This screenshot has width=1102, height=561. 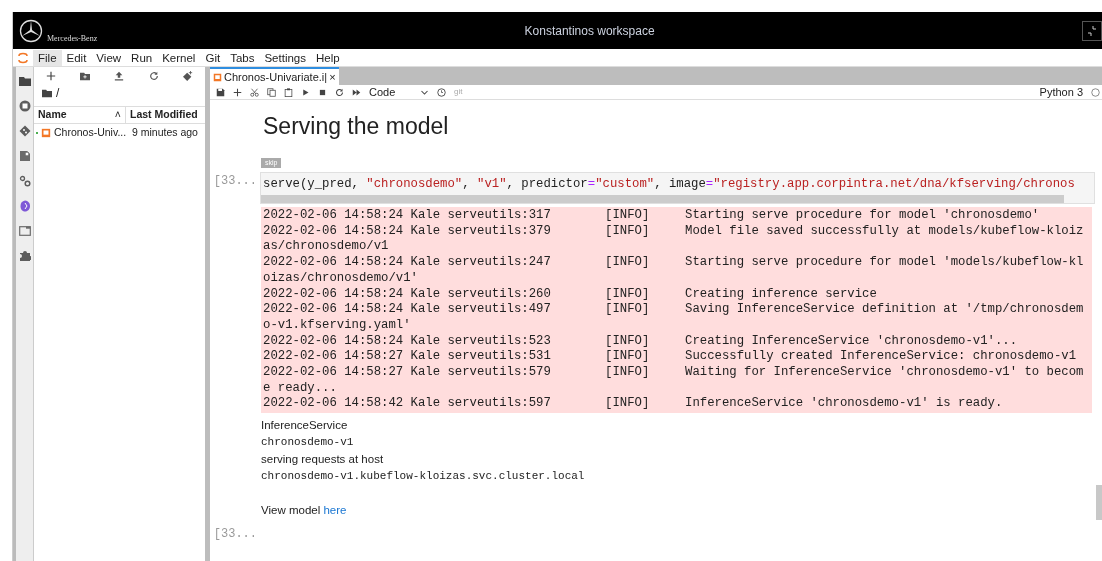 I want to click on git-clone-icon, so click(x=187, y=76).